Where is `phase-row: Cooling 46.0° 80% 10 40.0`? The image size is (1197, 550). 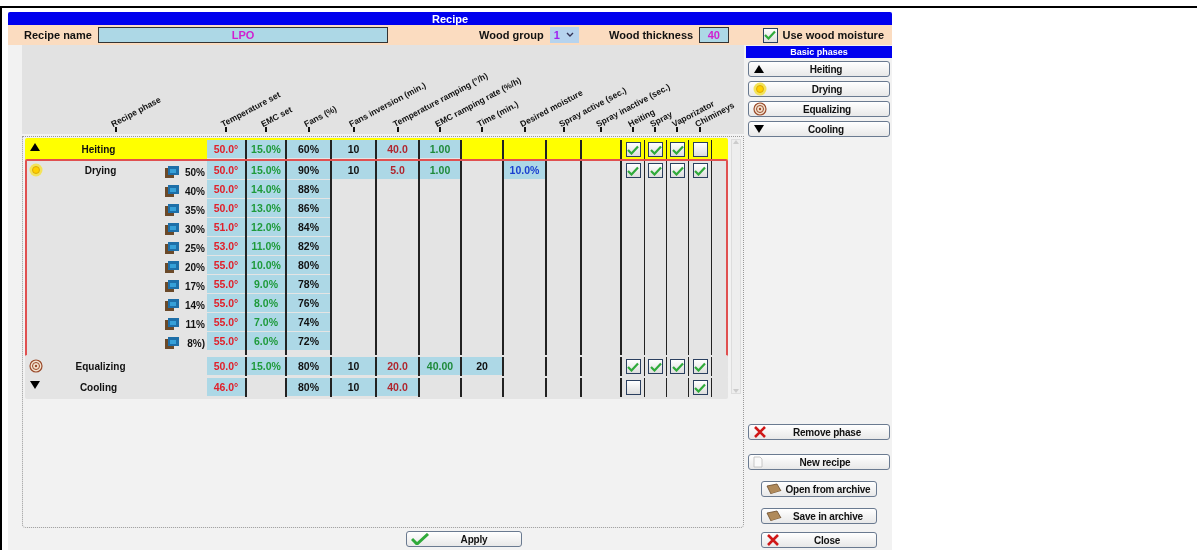 phase-row: Cooling 46.0° 80% 10 40.0 is located at coordinates (376, 387).